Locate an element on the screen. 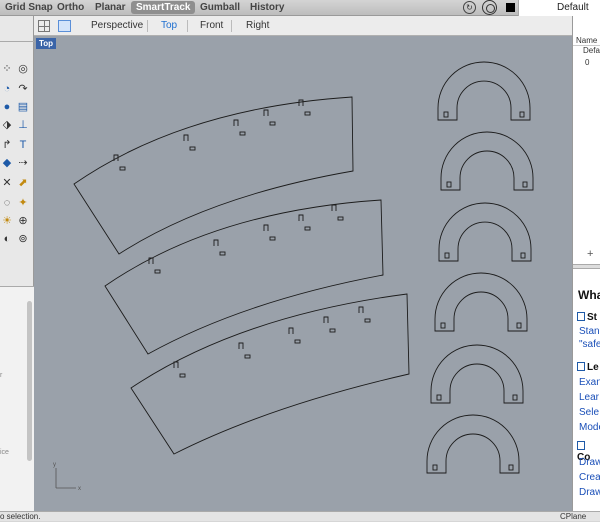  tab-front: Front is located at coordinates (211, 26).